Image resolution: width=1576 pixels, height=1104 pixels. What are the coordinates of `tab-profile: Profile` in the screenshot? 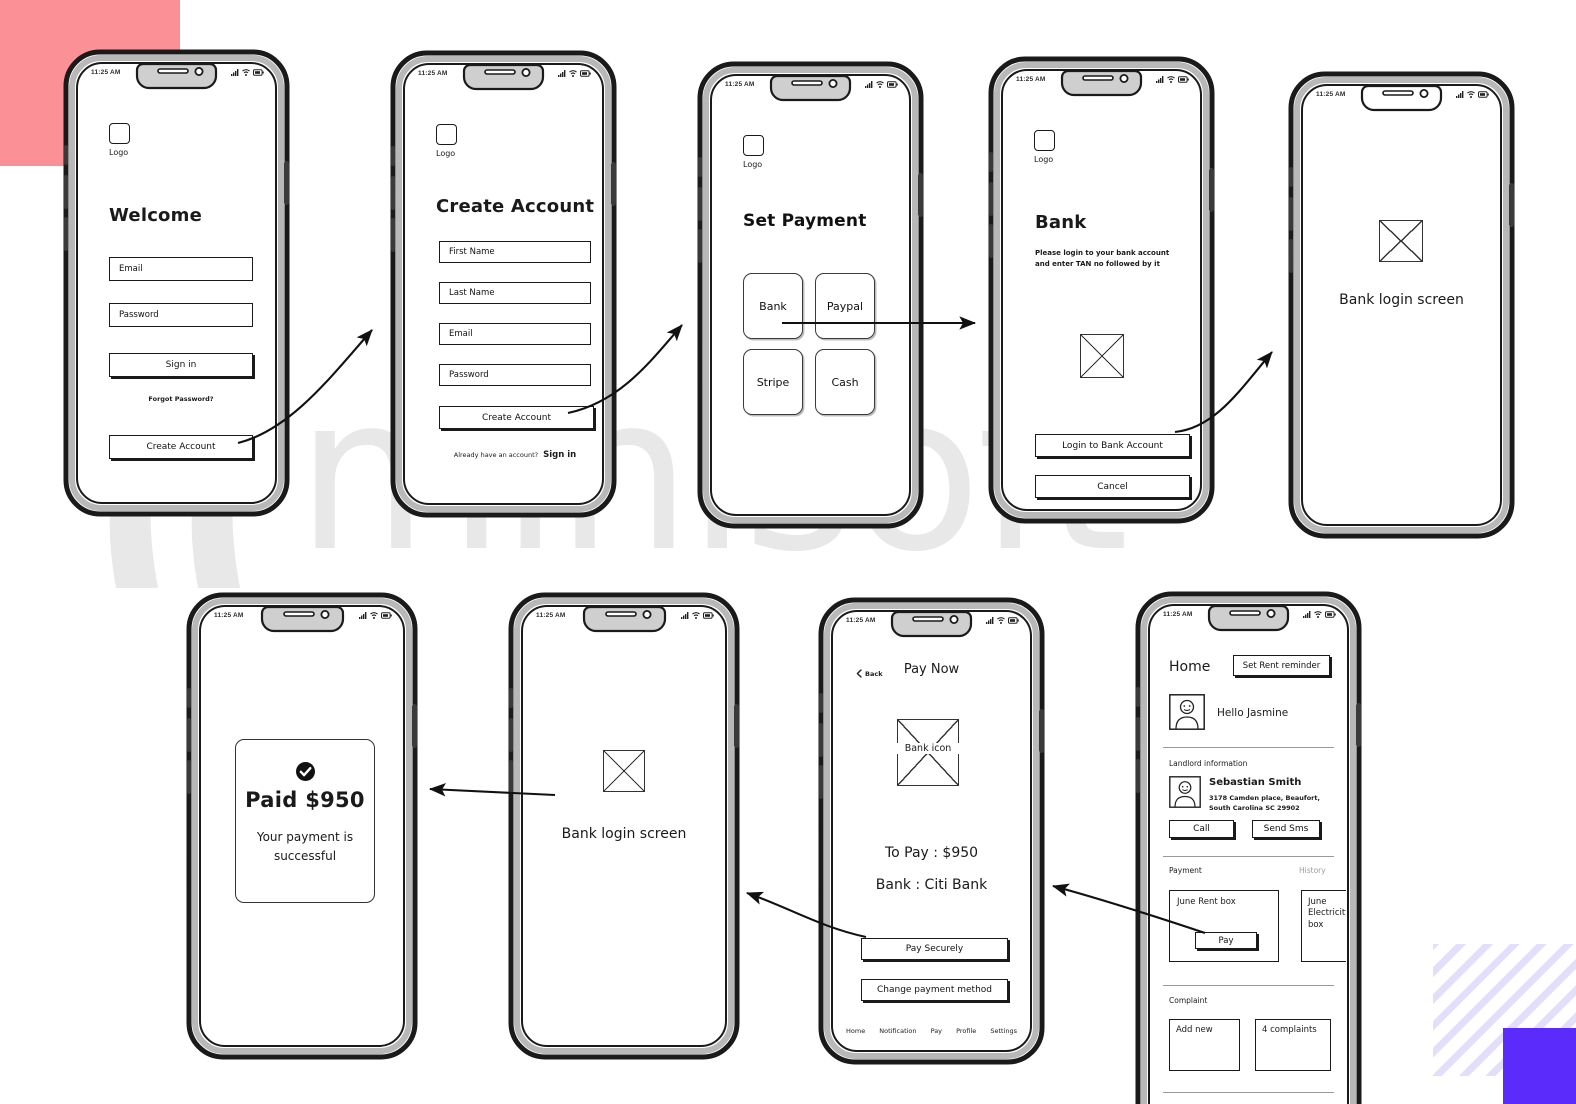 It's located at (966, 1031).